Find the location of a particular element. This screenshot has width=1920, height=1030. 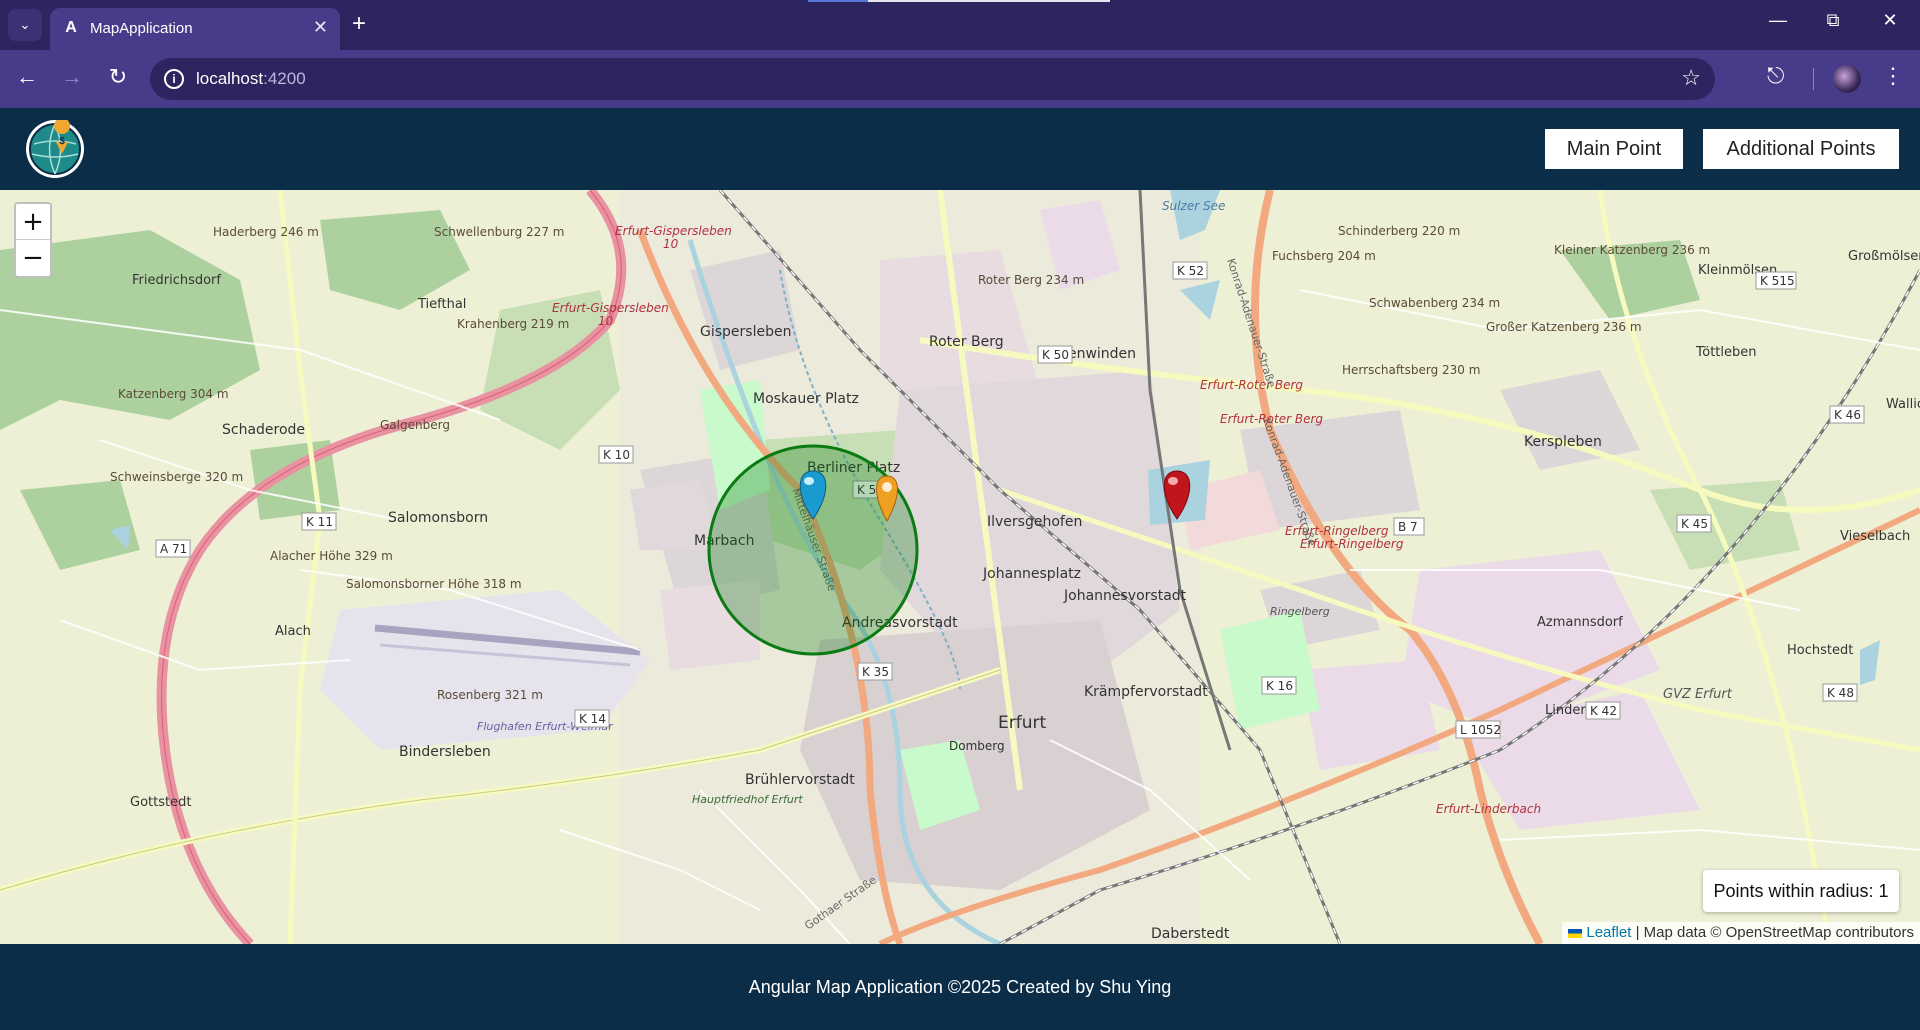

place-label: Wallic is located at coordinates (1903, 404).